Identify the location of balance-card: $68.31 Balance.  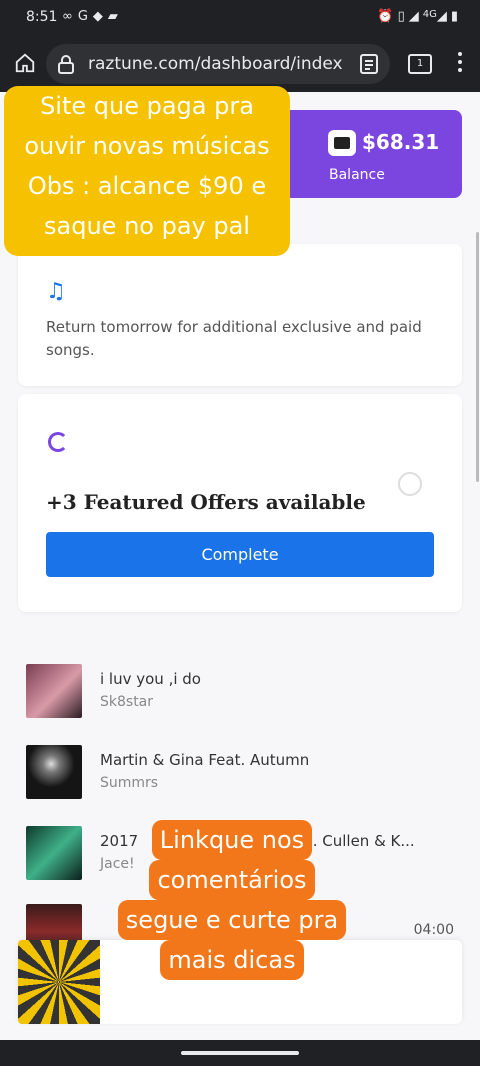
(372, 154).